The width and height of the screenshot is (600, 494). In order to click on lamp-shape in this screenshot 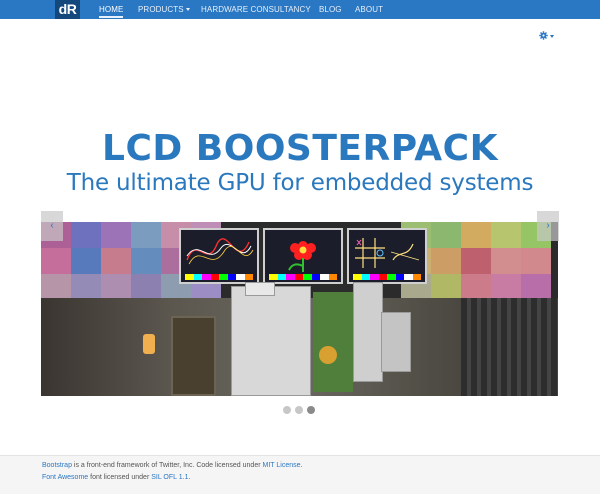, I will do `click(149, 344)`.